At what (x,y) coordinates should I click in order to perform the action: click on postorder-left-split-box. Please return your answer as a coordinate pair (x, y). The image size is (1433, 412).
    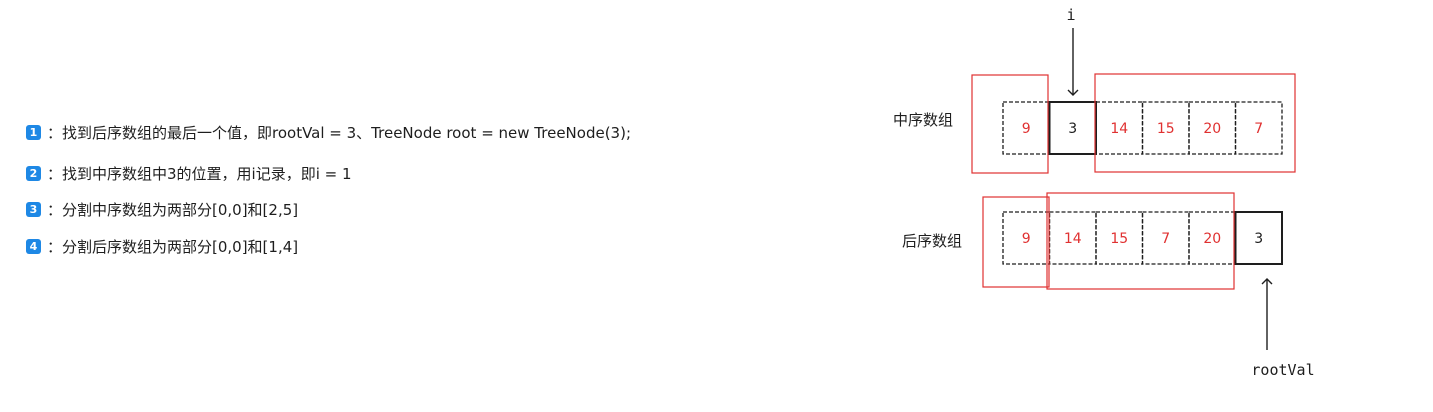
    Looking at the image, I should click on (1016, 242).